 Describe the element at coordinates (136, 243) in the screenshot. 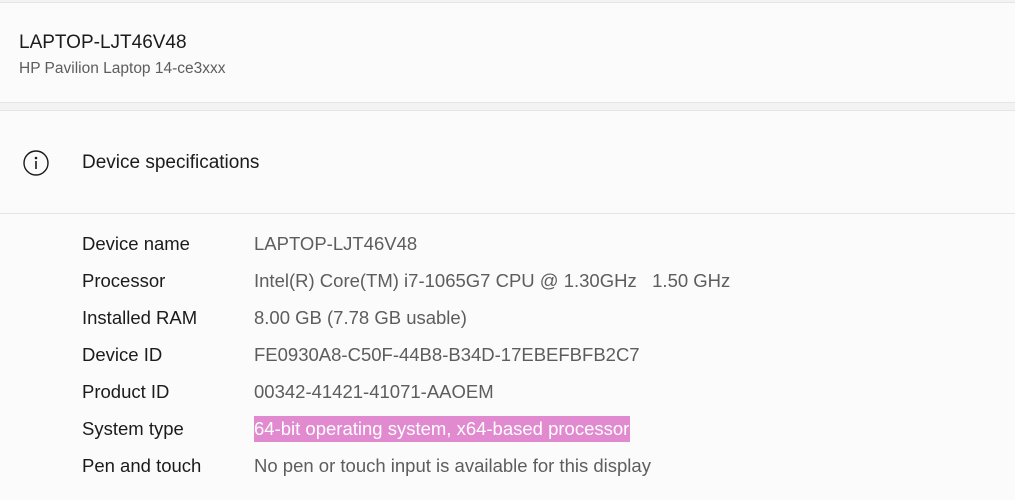

I see `spec-label: Device name` at that location.